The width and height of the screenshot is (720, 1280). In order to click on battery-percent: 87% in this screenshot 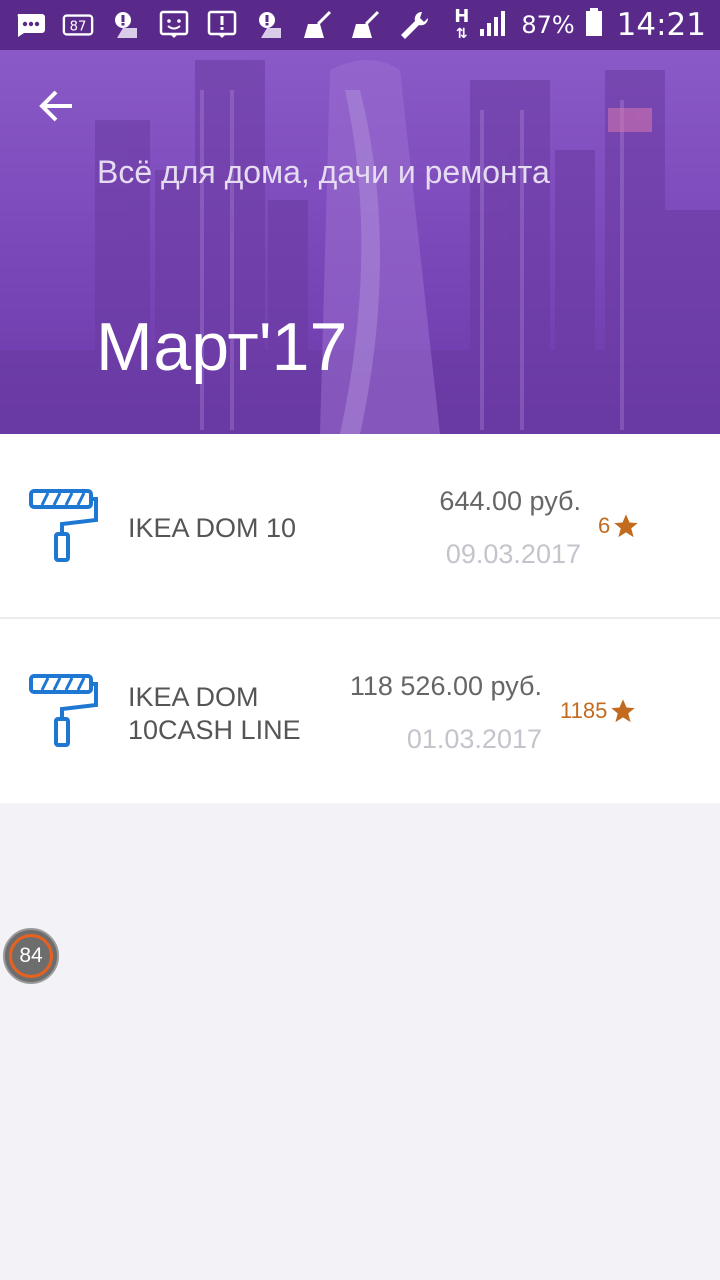, I will do `click(548, 25)`.